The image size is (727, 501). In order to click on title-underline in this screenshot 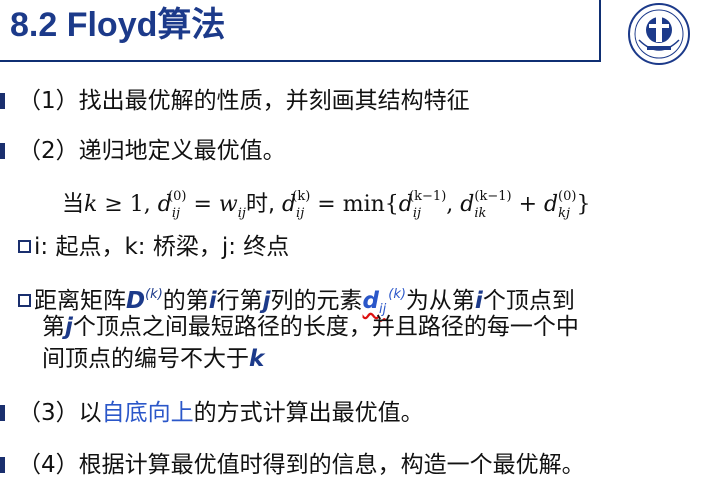, I will do `click(300, 61)`.